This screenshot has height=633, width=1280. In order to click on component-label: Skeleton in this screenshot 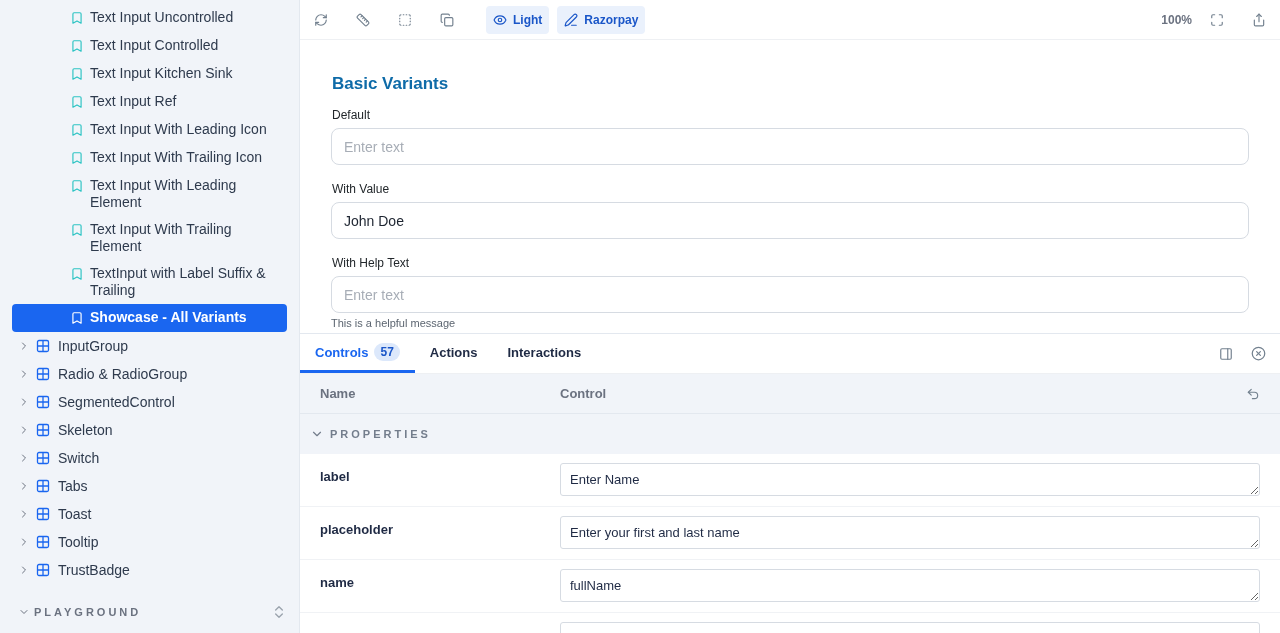, I will do `click(85, 430)`.